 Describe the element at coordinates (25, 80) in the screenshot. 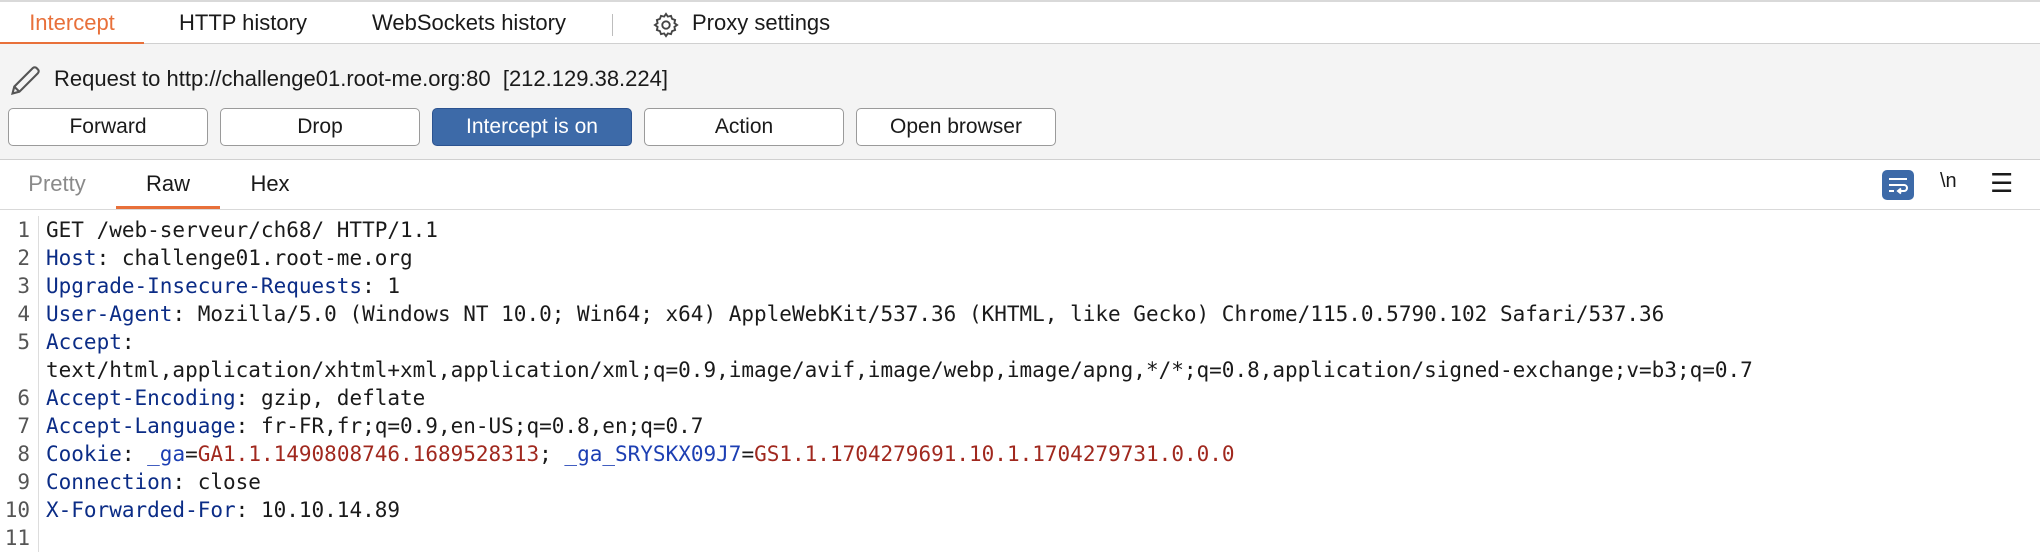

I see `pencil-icon` at that location.